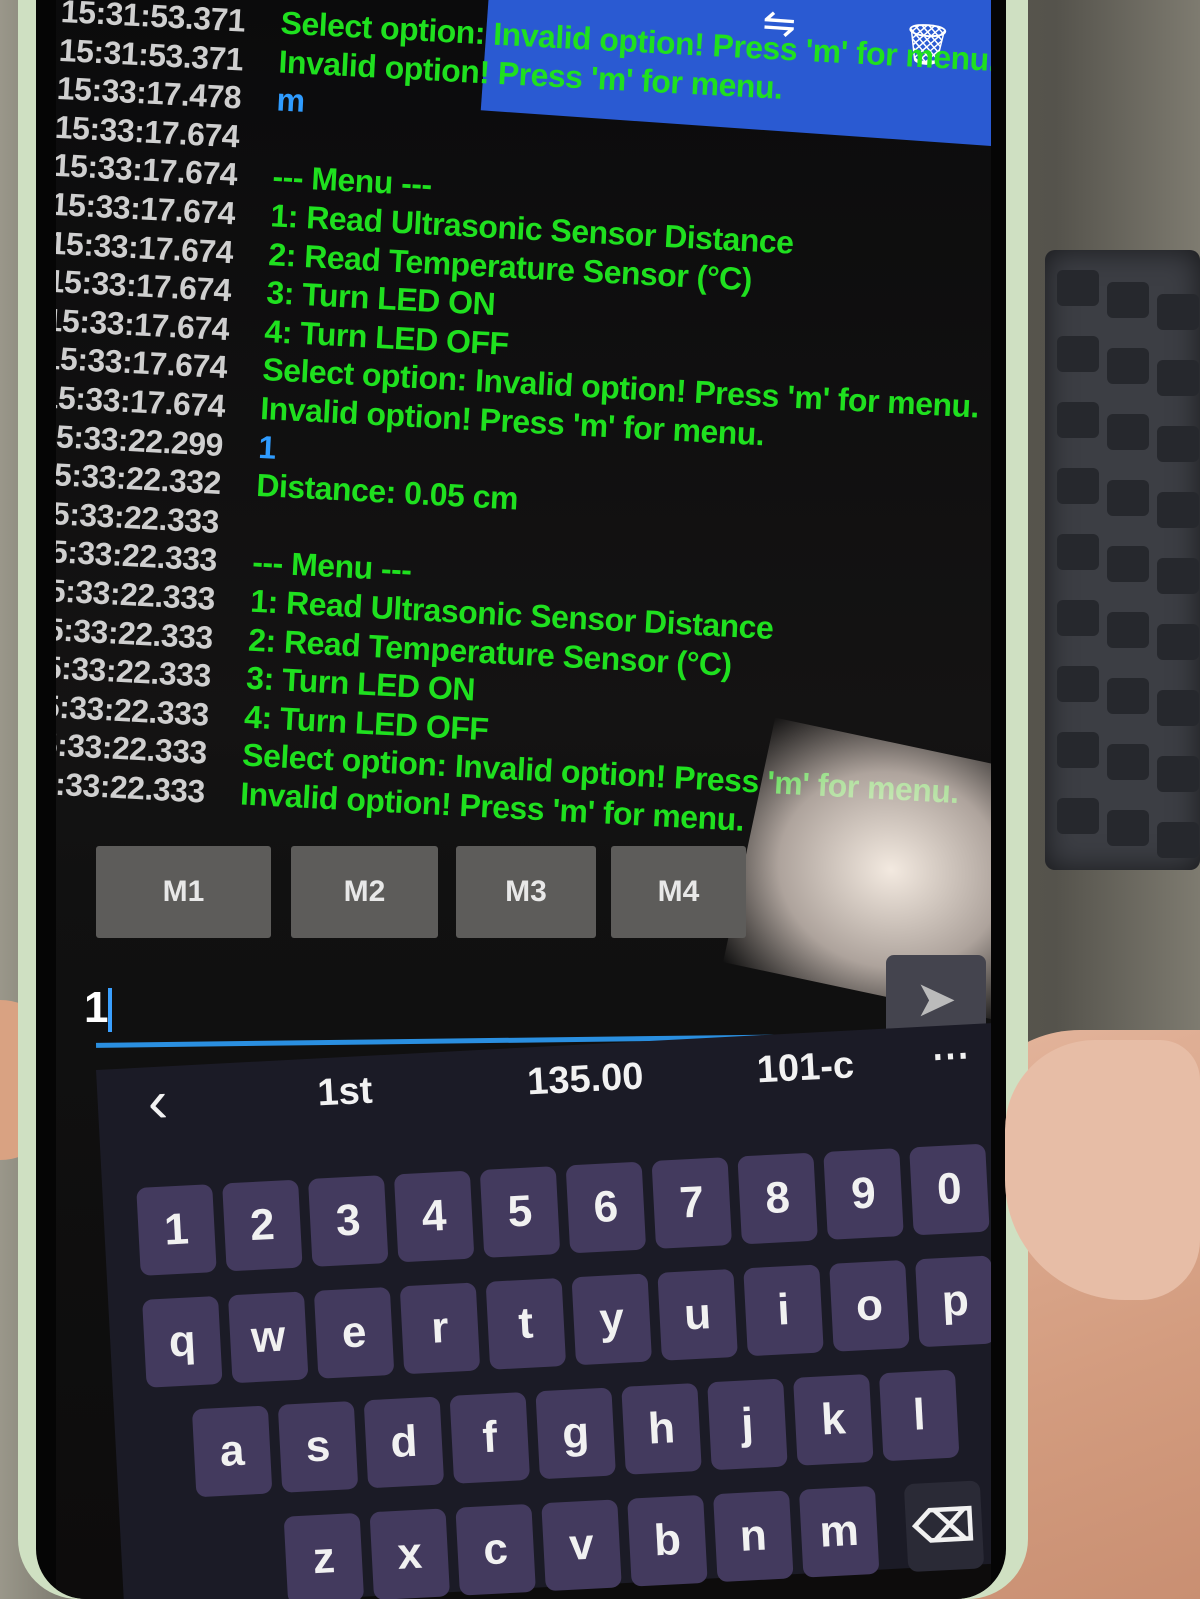 The height and width of the screenshot is (1599, 1200). Describe the element at coordinates (364, 892) in the screenshot. I see `macro-button-m2: M2` at that location.